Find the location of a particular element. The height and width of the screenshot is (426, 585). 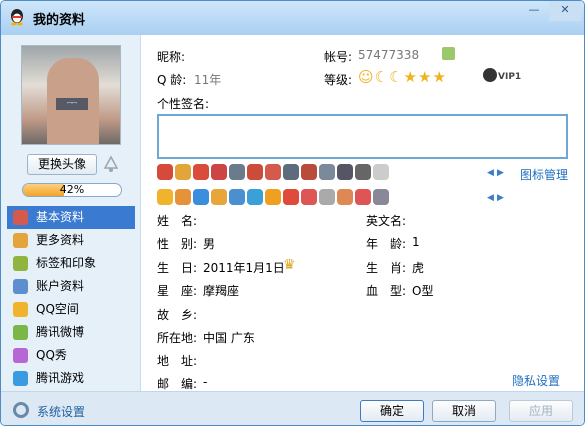

side-nav: 基本资料更多资料标签和印象账户资料 QQ空间腾讯微博 QQ秀腾讯游戏 is located at coordinates (71, 298).